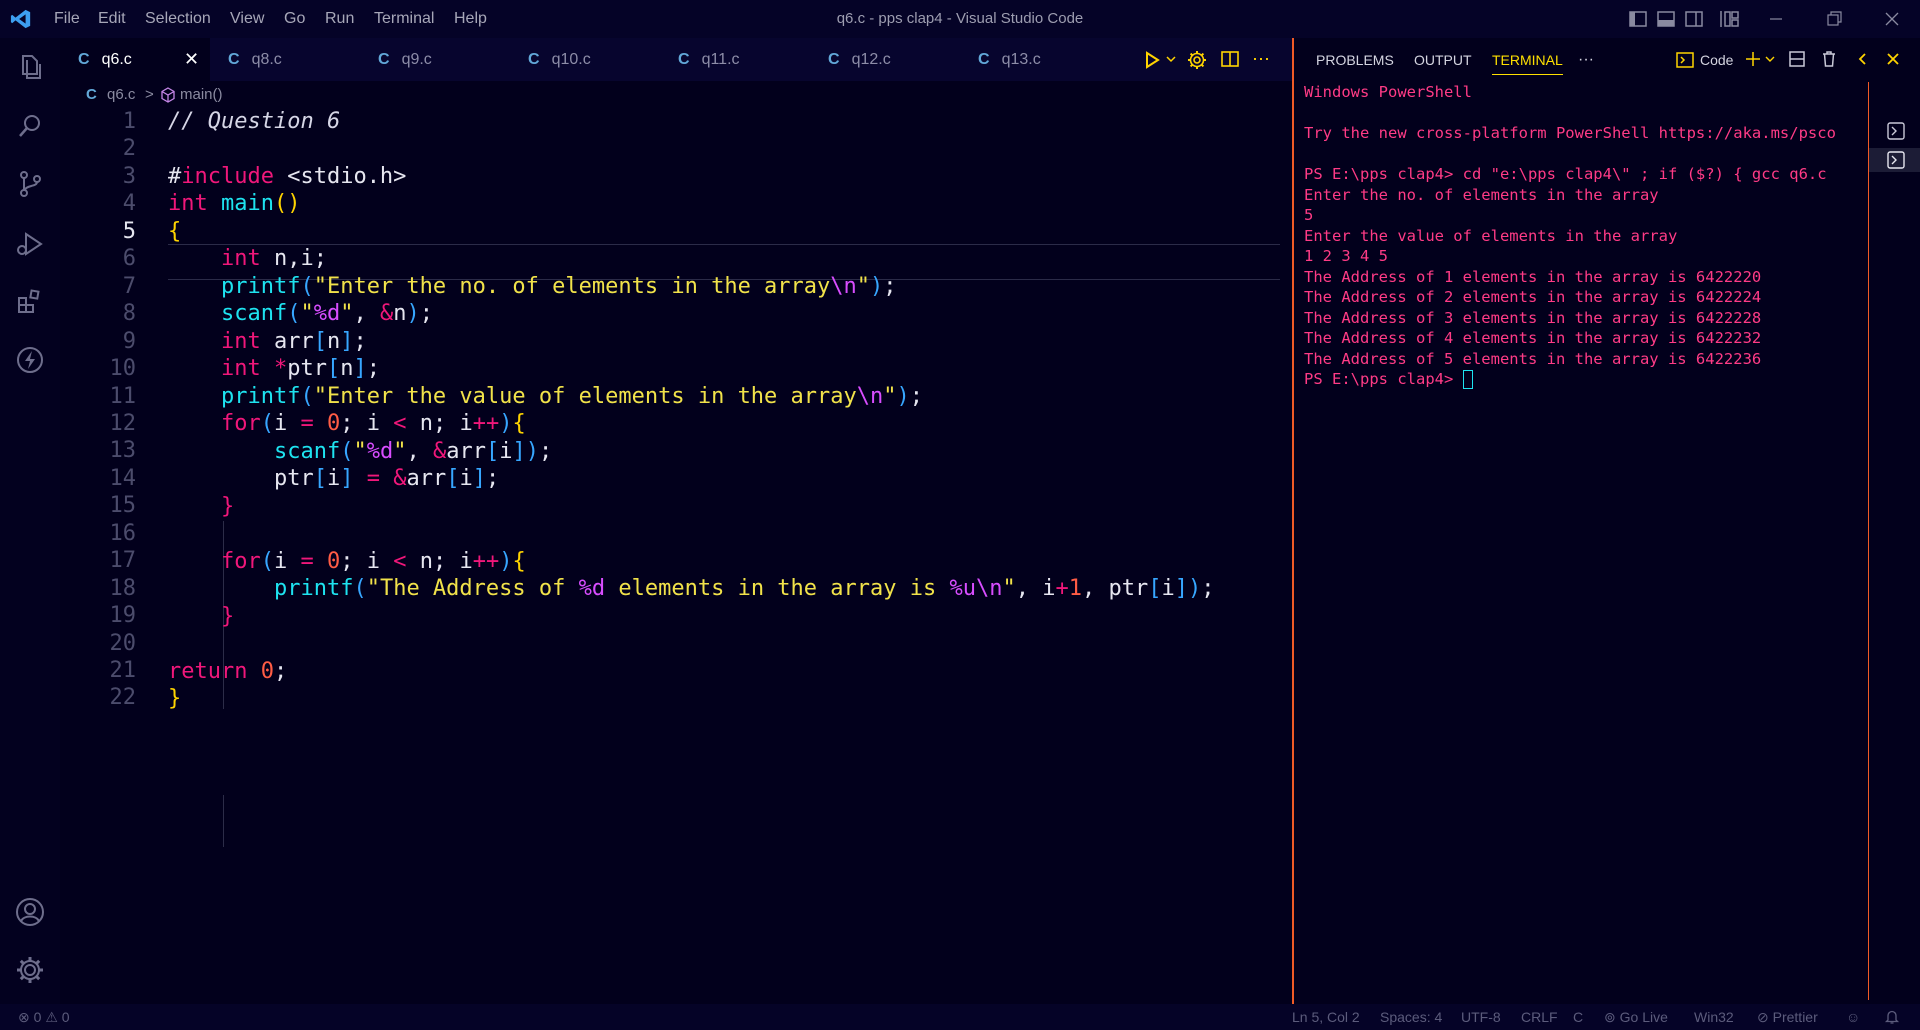 This screenshot has width=1920, height=1030. What do you see at coordinates (1892, 19) in the screenshot?
I see `close-window-icon` at bounding box center [1892, 19].